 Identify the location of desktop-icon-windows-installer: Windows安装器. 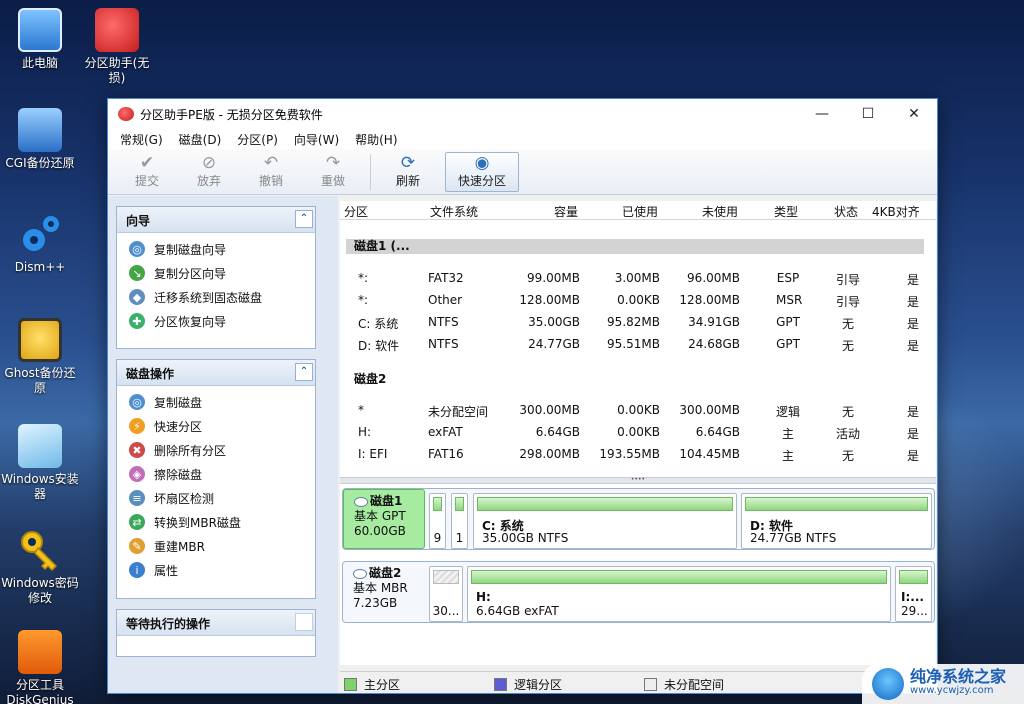
(40, 463).